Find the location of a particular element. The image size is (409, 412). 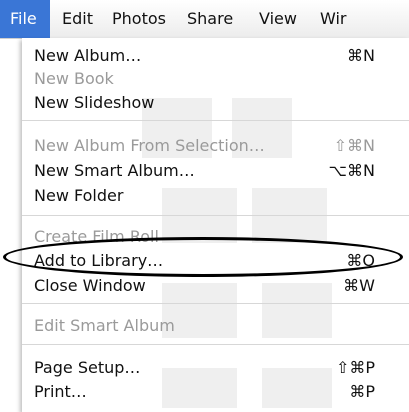

menu-item-new-album-from-selection: New Album From Selection… ⇧⌘N is located at coordinates (215, 146).